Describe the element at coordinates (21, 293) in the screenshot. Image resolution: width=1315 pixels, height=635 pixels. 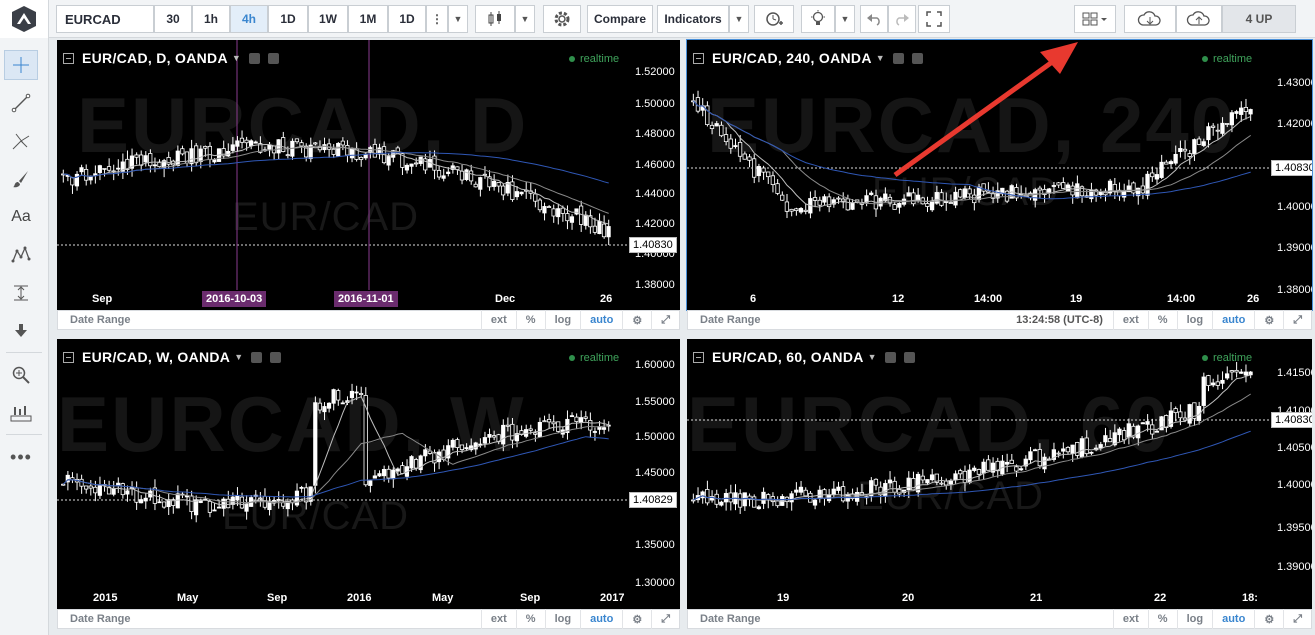
I see `measure-icon` at that location.